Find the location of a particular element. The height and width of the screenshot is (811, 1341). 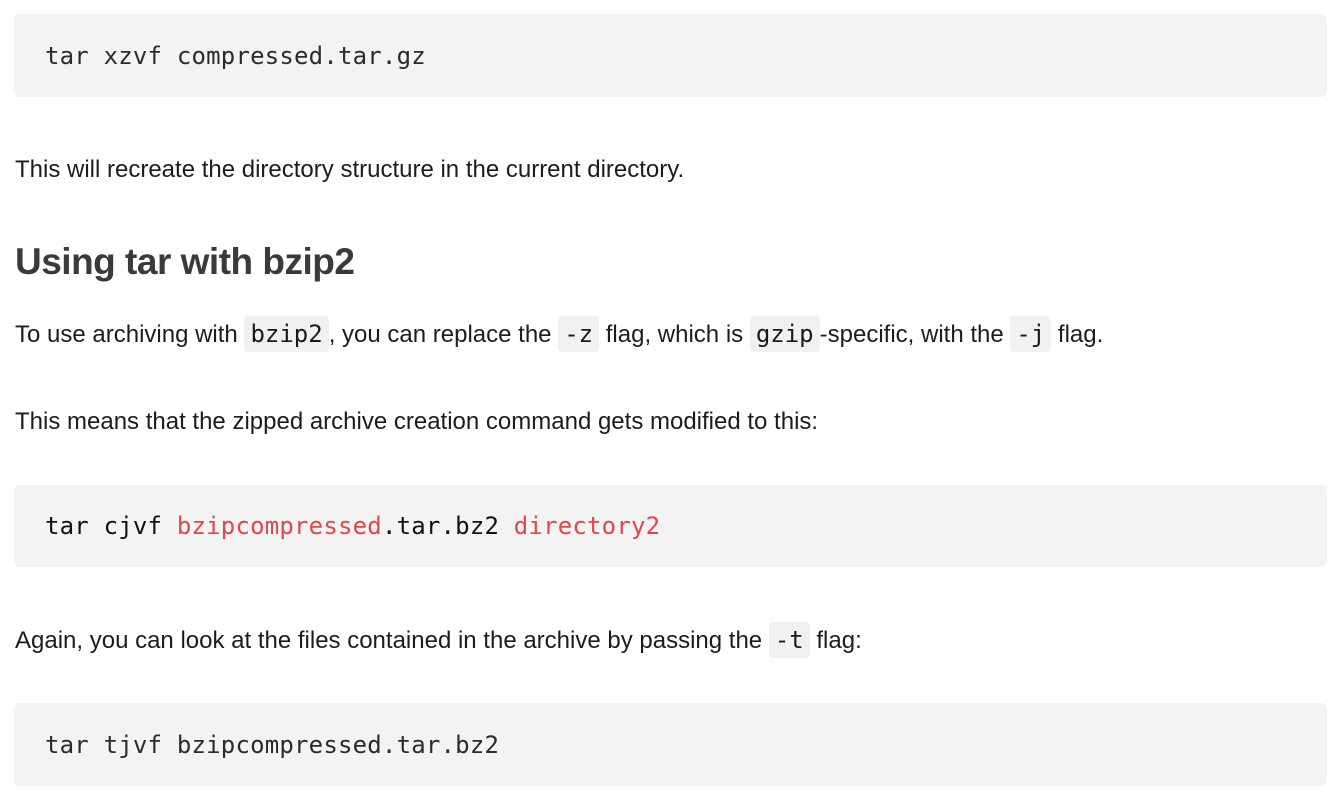

text: flag, which is is located at coordinates (674, 334).